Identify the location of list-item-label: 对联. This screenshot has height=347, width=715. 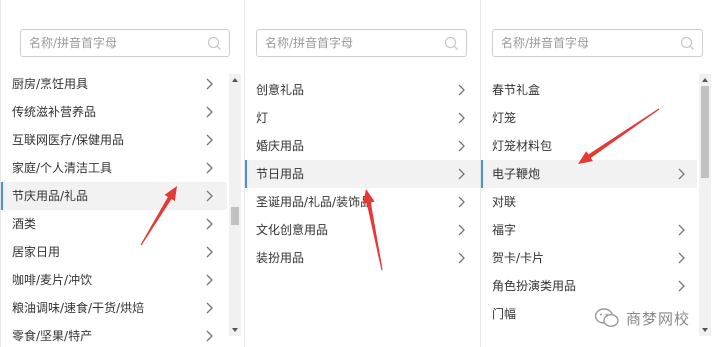
(504, 202).